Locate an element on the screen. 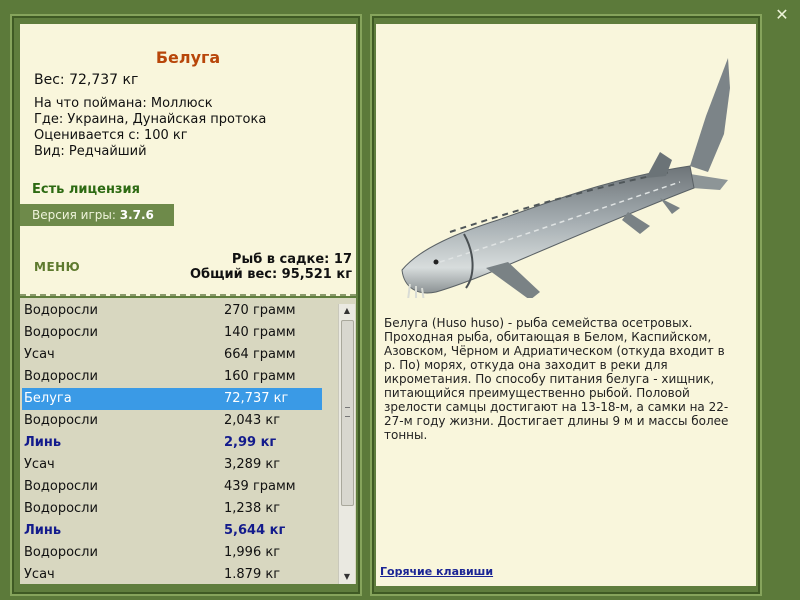 The width and height of the screenshot is (800, 600). list-item: Водоросли 439 грамм is located at coordinates (172, 487).